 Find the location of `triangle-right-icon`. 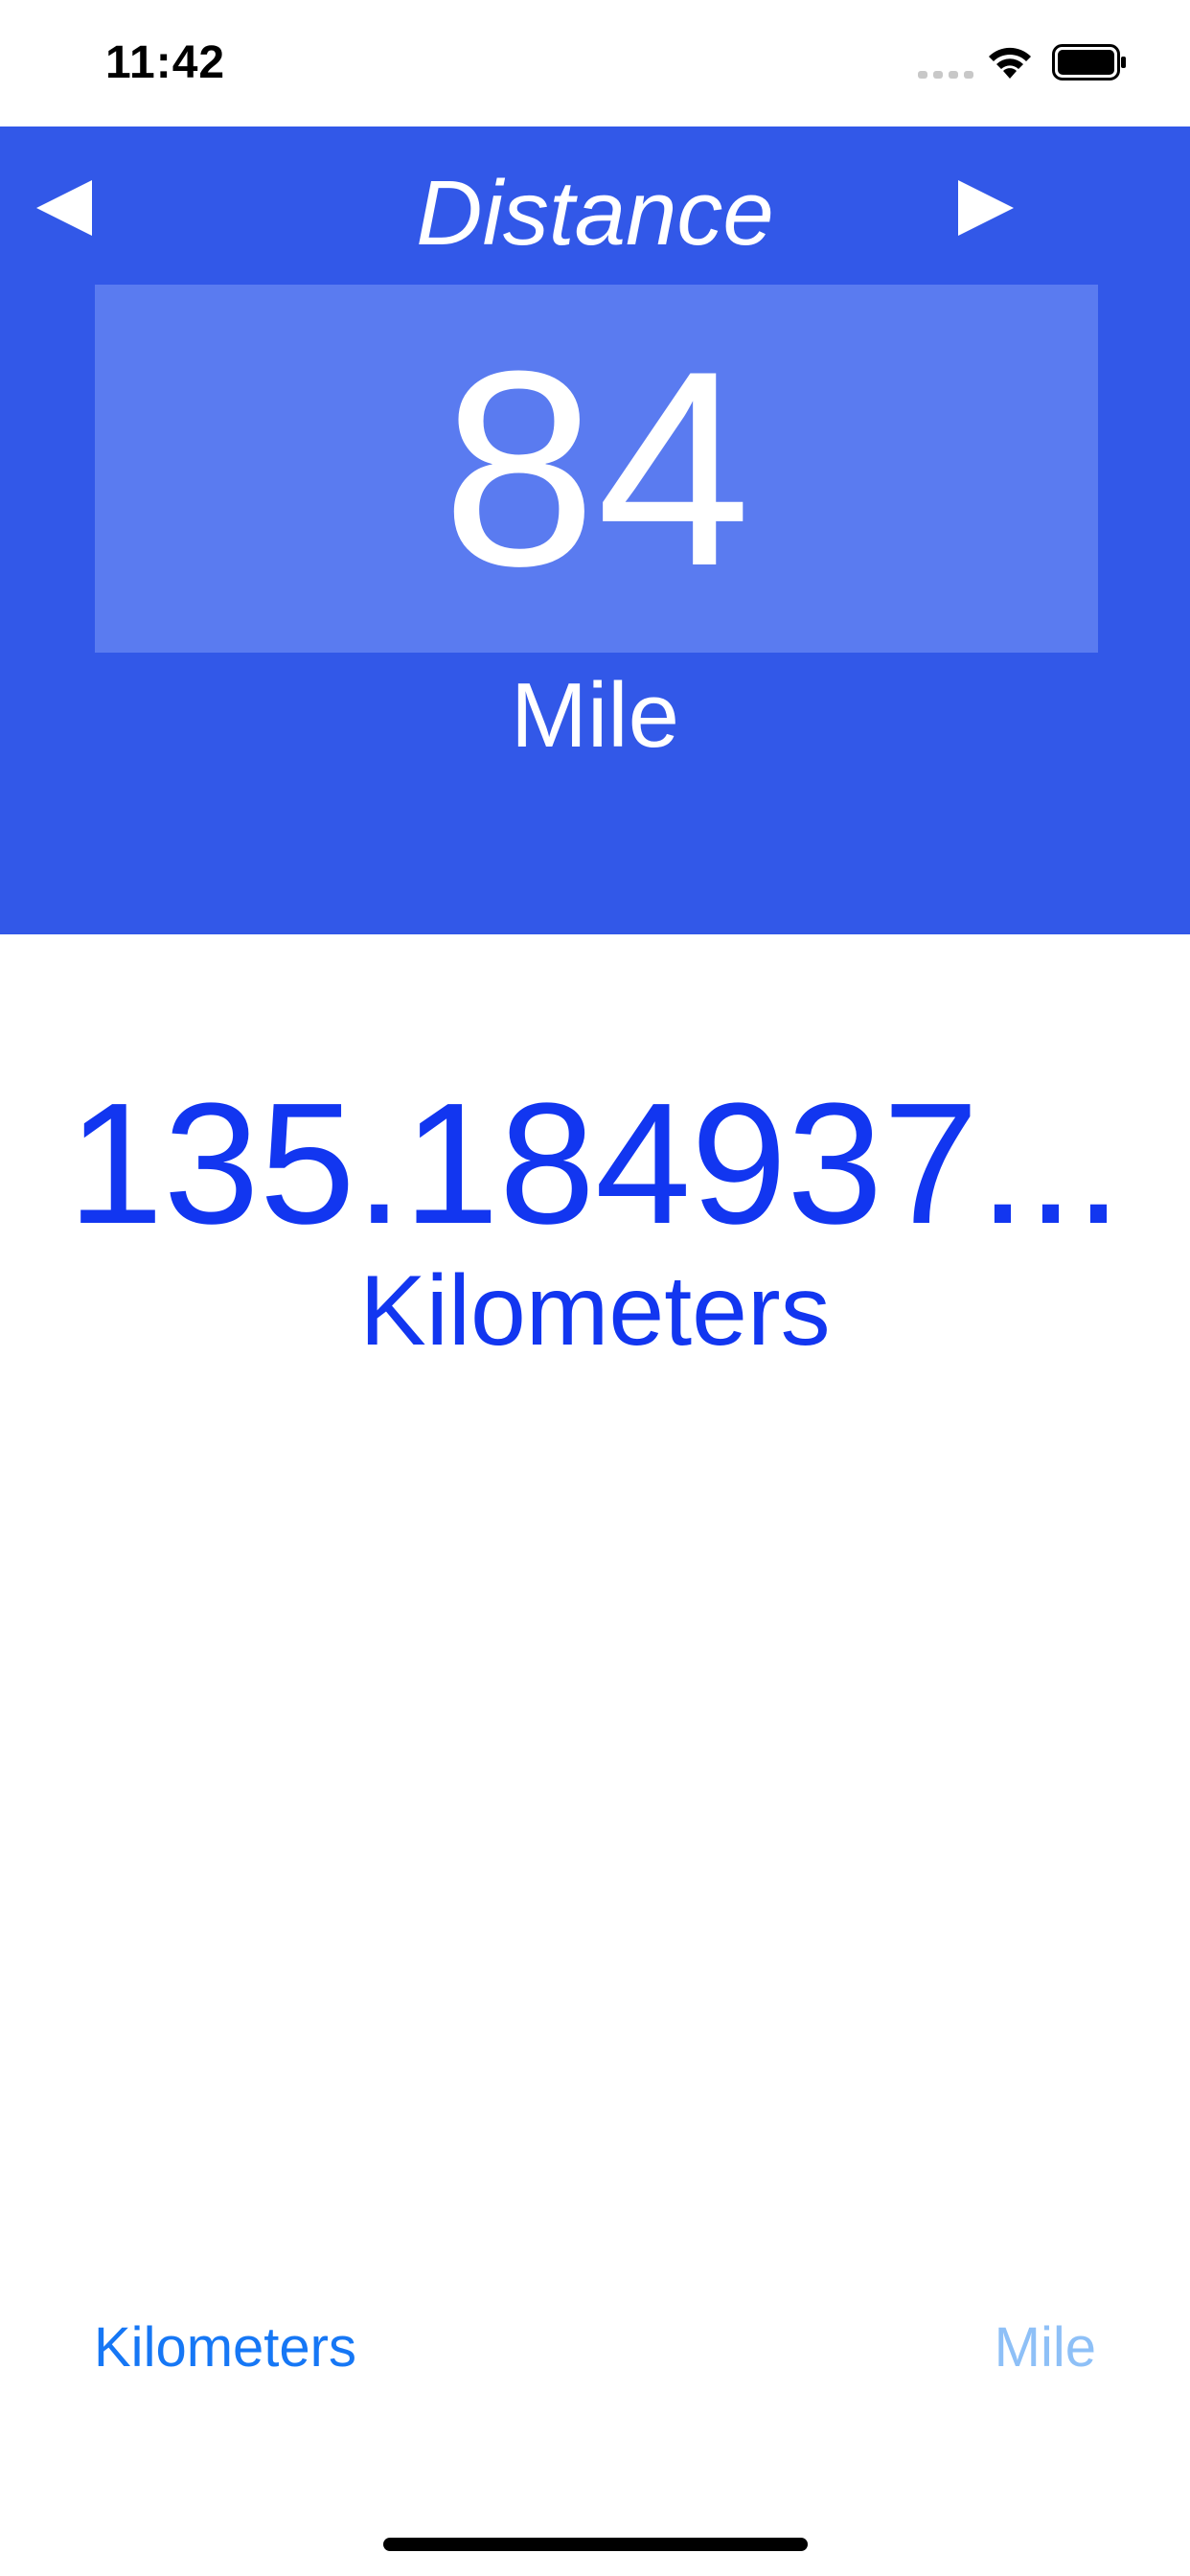

triangle-right-icon is located at coordinates (986, 208).